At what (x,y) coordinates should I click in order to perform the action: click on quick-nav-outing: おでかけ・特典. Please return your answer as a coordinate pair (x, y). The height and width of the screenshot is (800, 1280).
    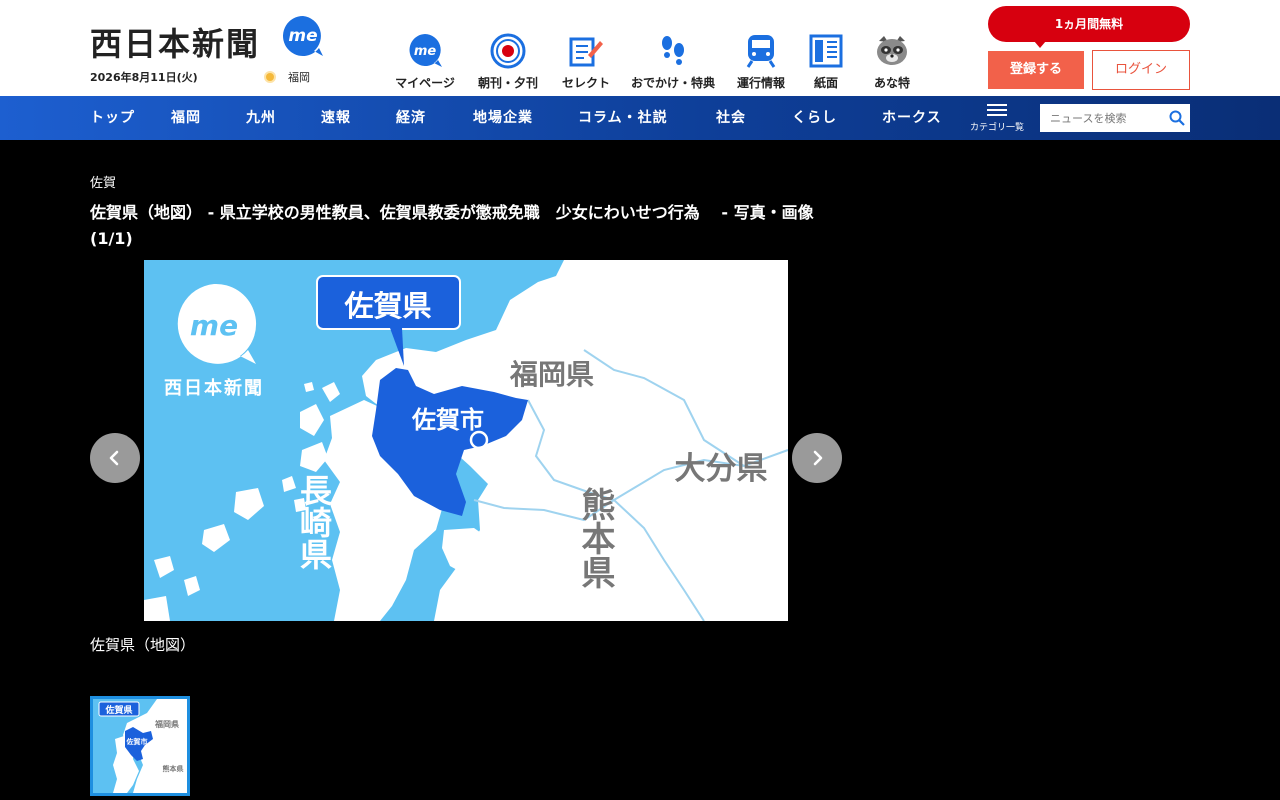
    Looking at the image, I should click on (673, 59).